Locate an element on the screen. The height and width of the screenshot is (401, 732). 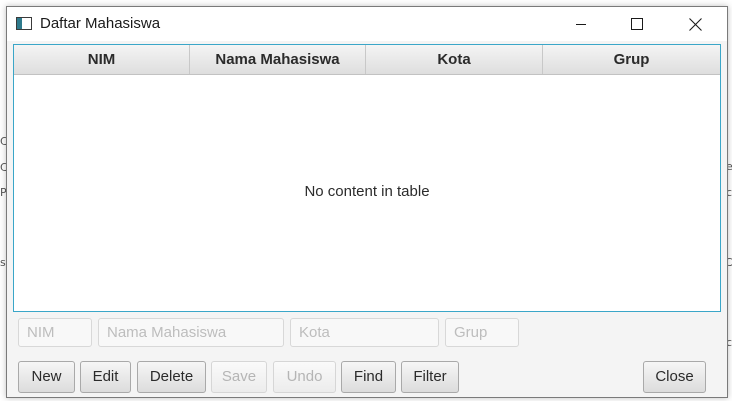
maximize-icon is located at coordinates (637, 24).